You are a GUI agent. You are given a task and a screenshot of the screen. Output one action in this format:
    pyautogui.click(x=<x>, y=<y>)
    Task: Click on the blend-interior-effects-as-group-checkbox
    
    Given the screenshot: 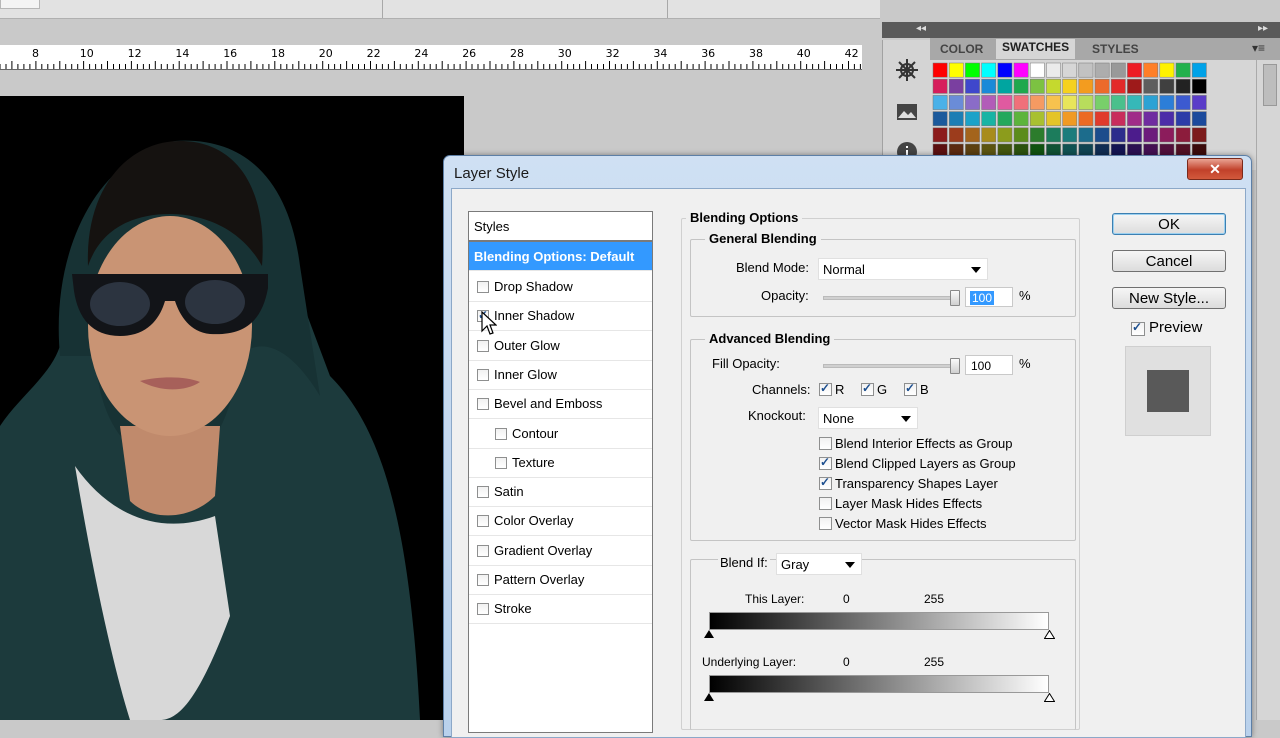 What is the action you would take?
    pyautogui.click(x=825, y=443)
    